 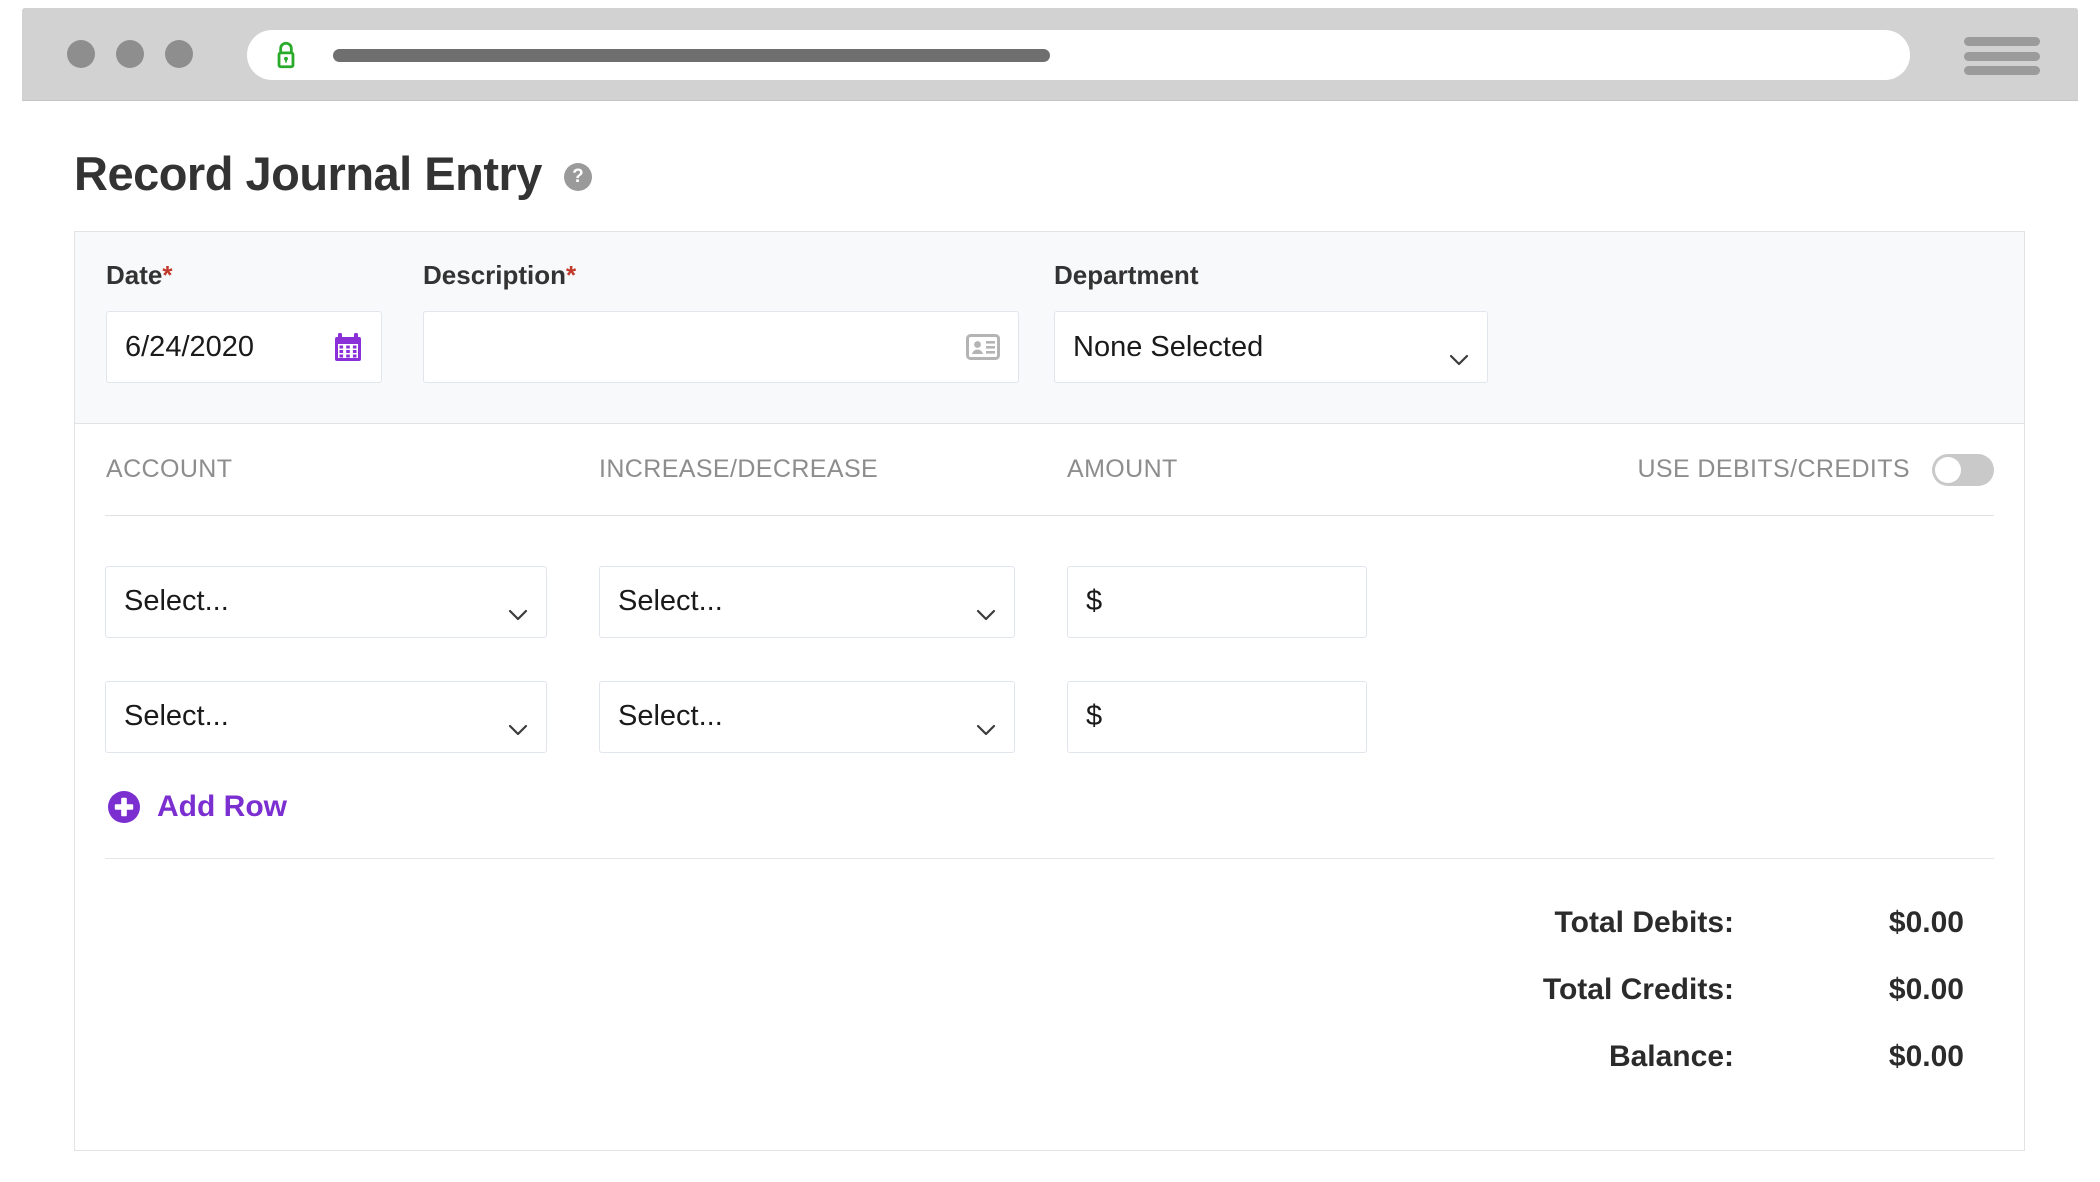 I want to click on maximize-window-button, so click(x=179, y=54).